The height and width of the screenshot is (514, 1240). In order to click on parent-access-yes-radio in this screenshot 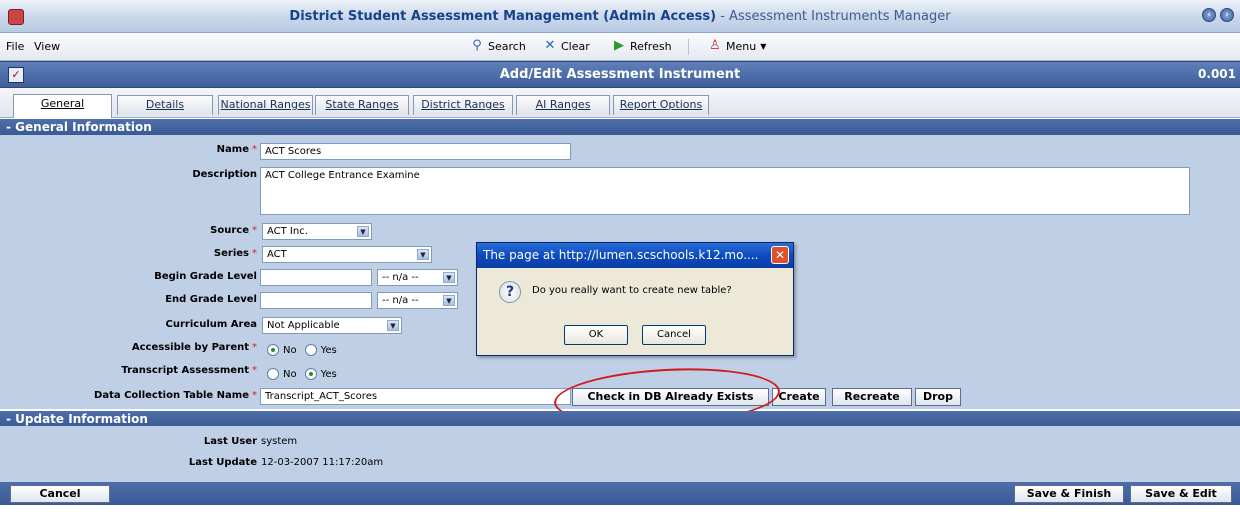, I will do `click(310, 350)`.